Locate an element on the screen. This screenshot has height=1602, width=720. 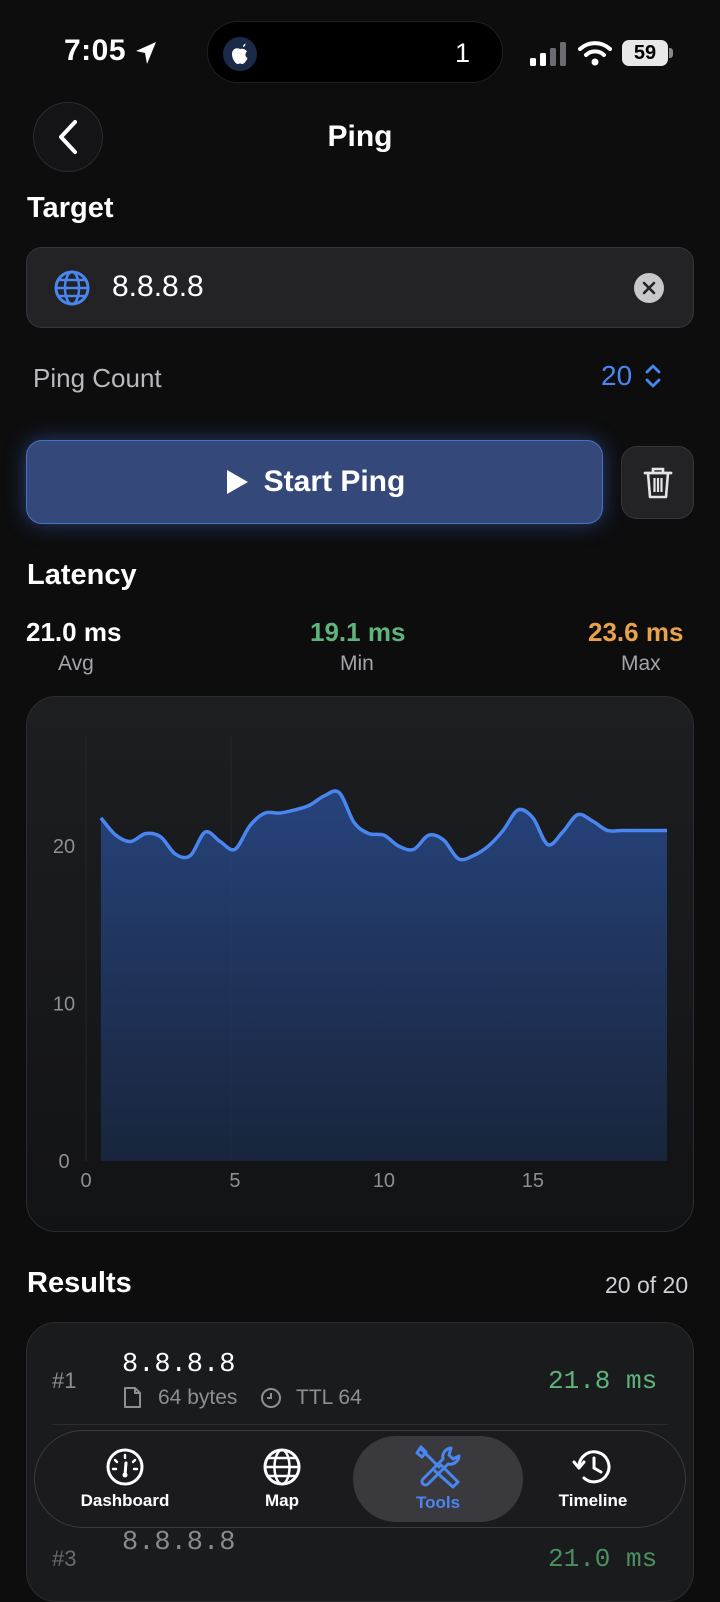
result-index: #3 is located at coordinates (64, 1558).